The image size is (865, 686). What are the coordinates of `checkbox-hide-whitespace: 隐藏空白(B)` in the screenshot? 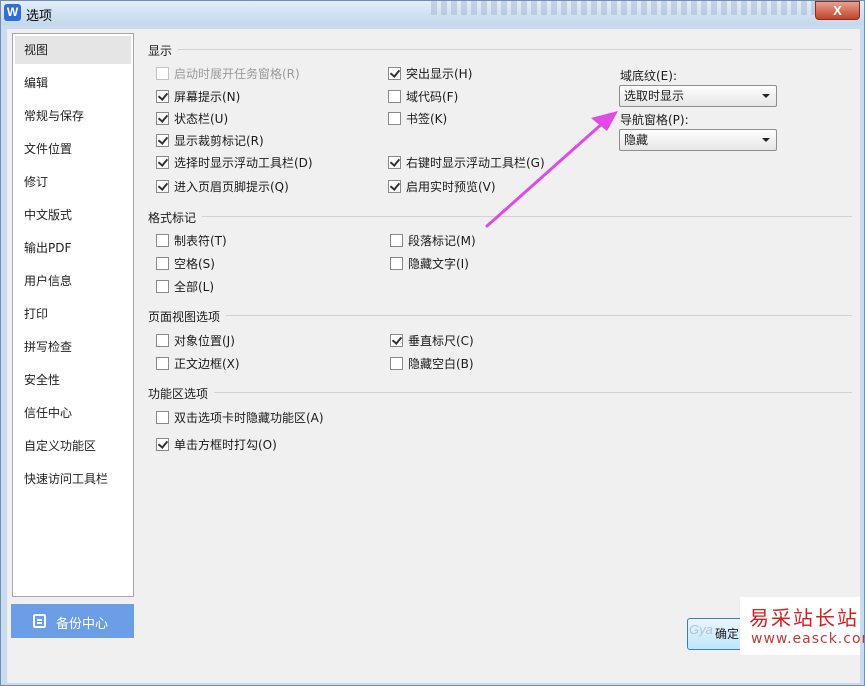 It's located at (432, 364).